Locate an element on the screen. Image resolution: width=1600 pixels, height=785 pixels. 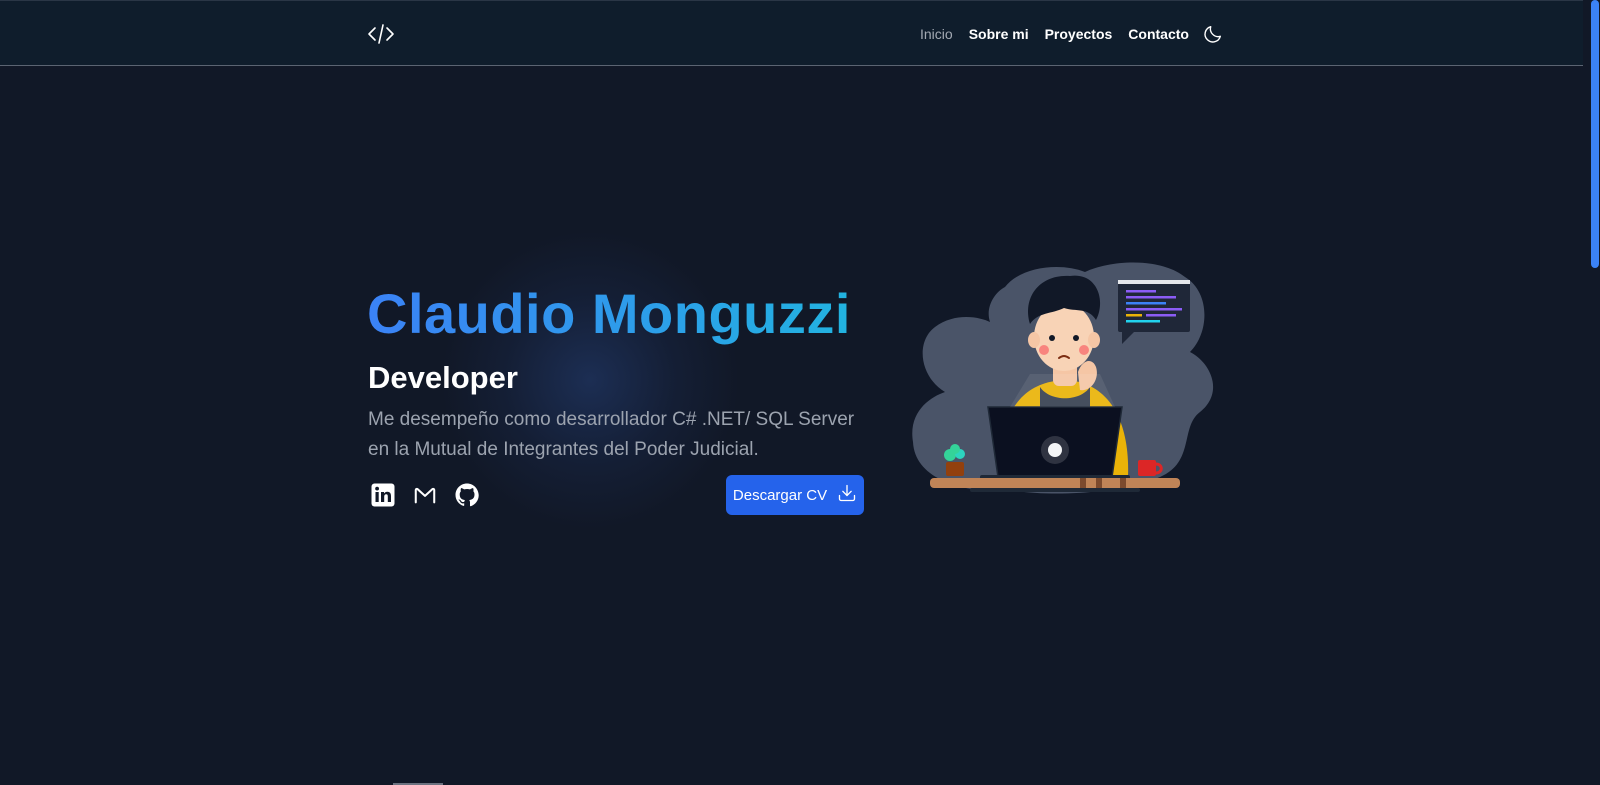
social-links is located at coordinates (425, 495).